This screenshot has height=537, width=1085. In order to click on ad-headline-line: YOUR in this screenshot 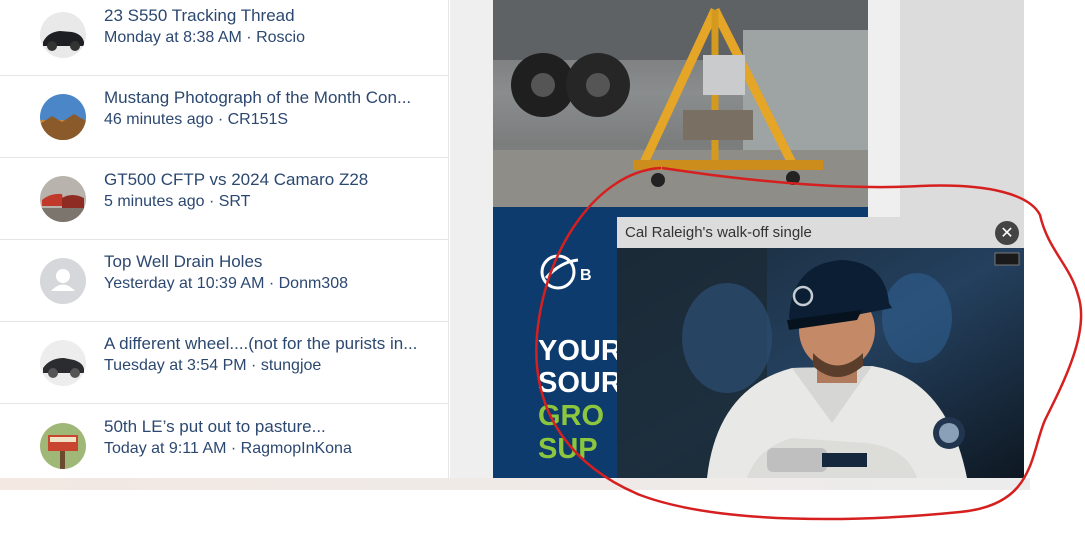, I will do `click(580, 351)`.